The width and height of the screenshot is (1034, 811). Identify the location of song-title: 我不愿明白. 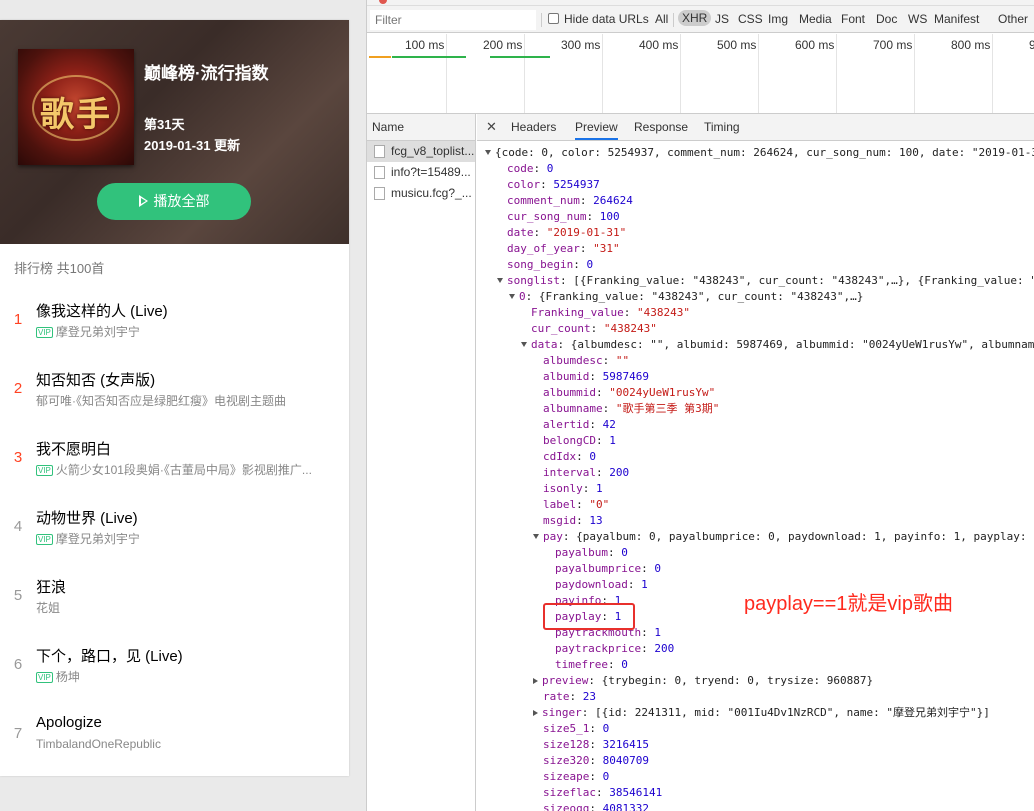
(73, 448).